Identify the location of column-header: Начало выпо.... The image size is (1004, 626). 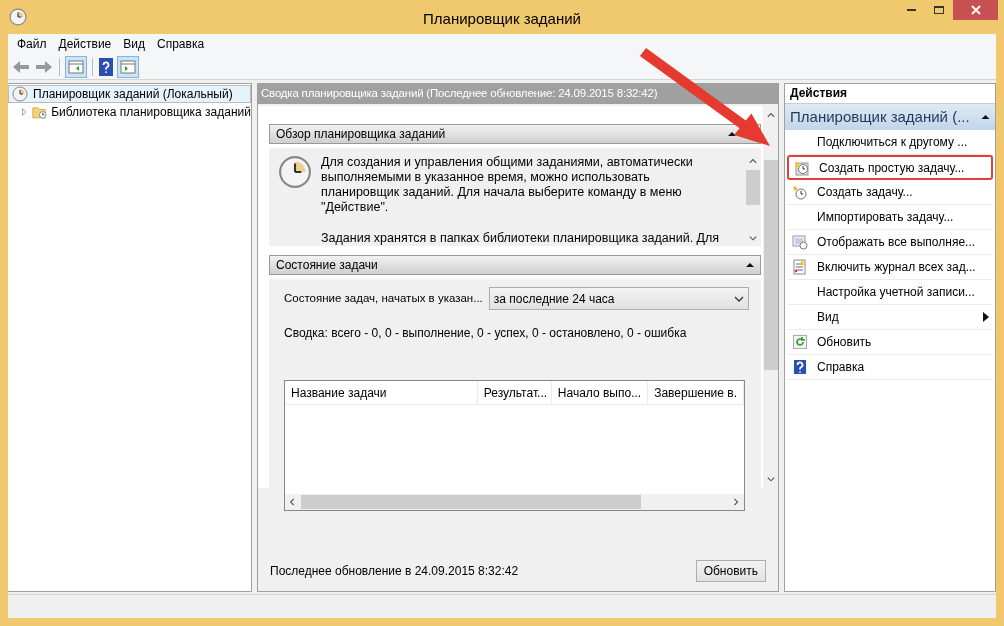
(600, 392).